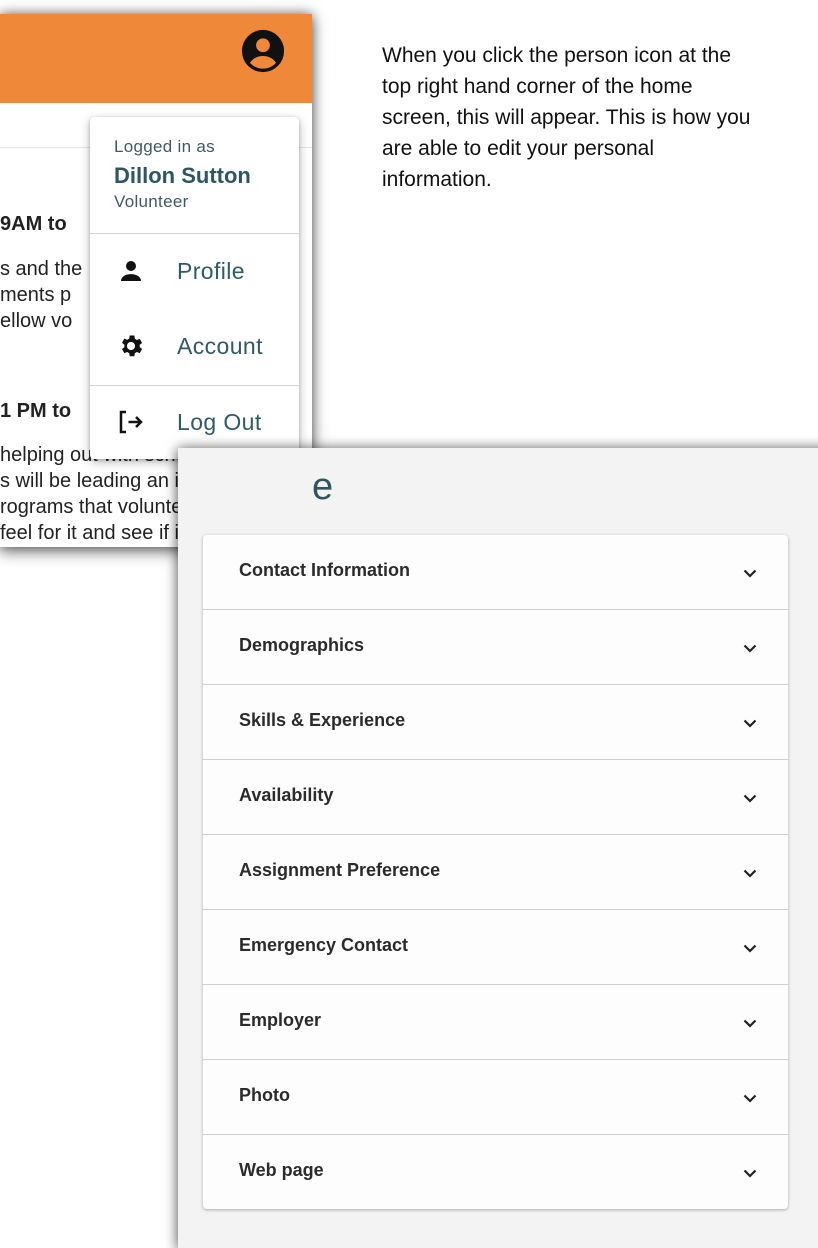  I want to click on section-employer: Employer, so click(495, 1022).